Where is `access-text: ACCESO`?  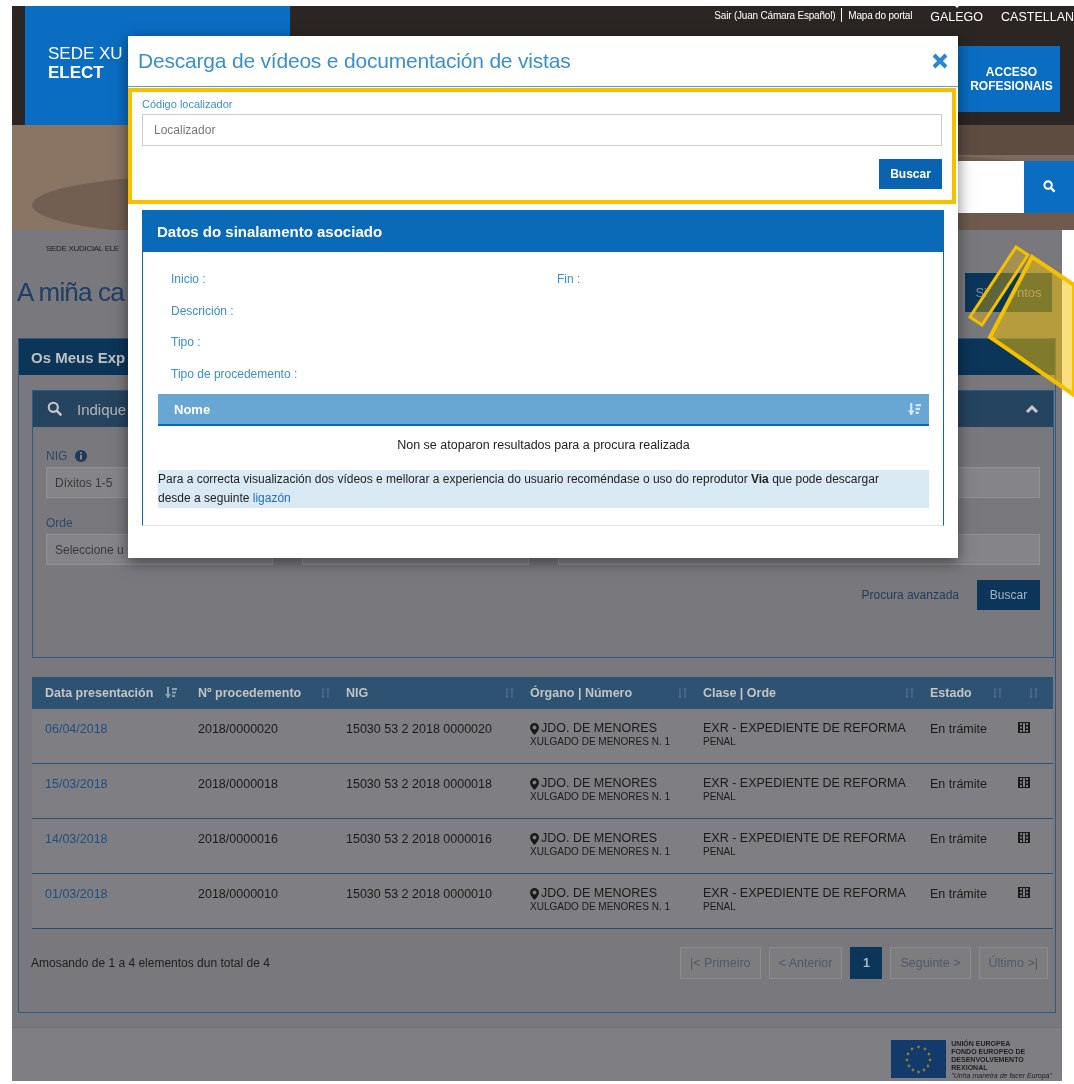
access-text: ACCESO is located at coordinates (1011, 72).